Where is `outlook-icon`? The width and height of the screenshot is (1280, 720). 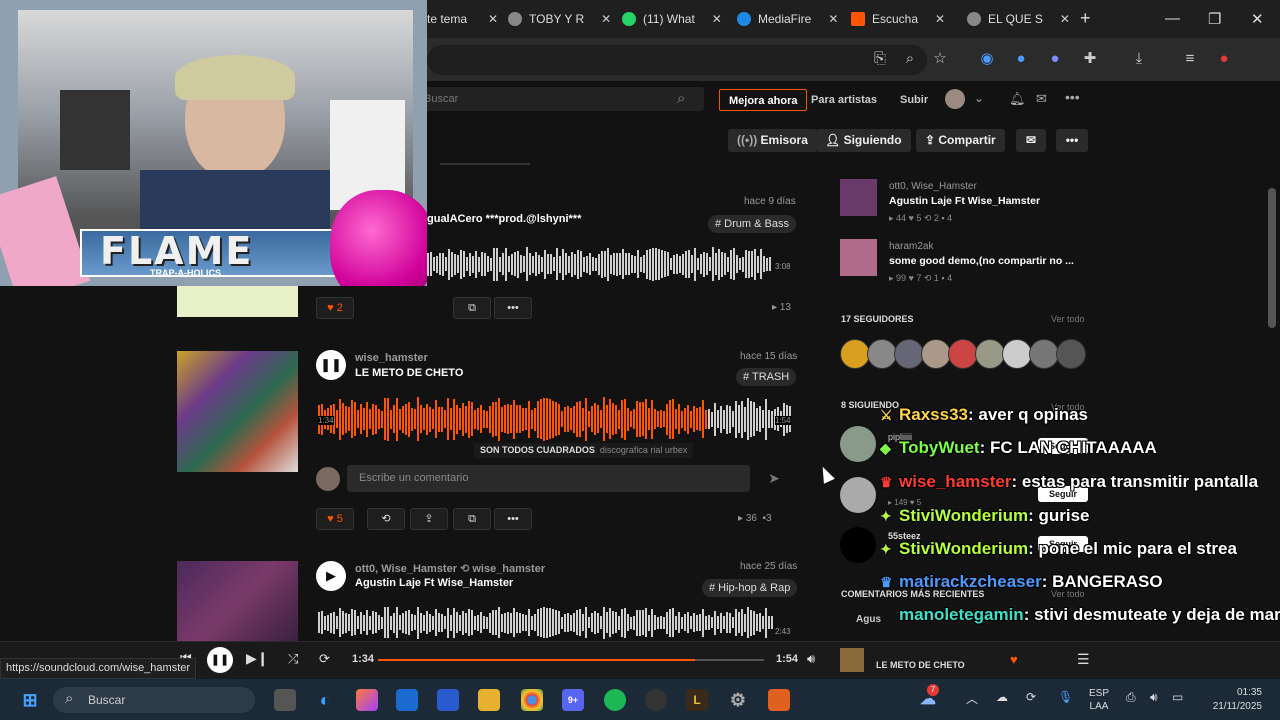 outlook-icon is located at coordinates (407, 700).